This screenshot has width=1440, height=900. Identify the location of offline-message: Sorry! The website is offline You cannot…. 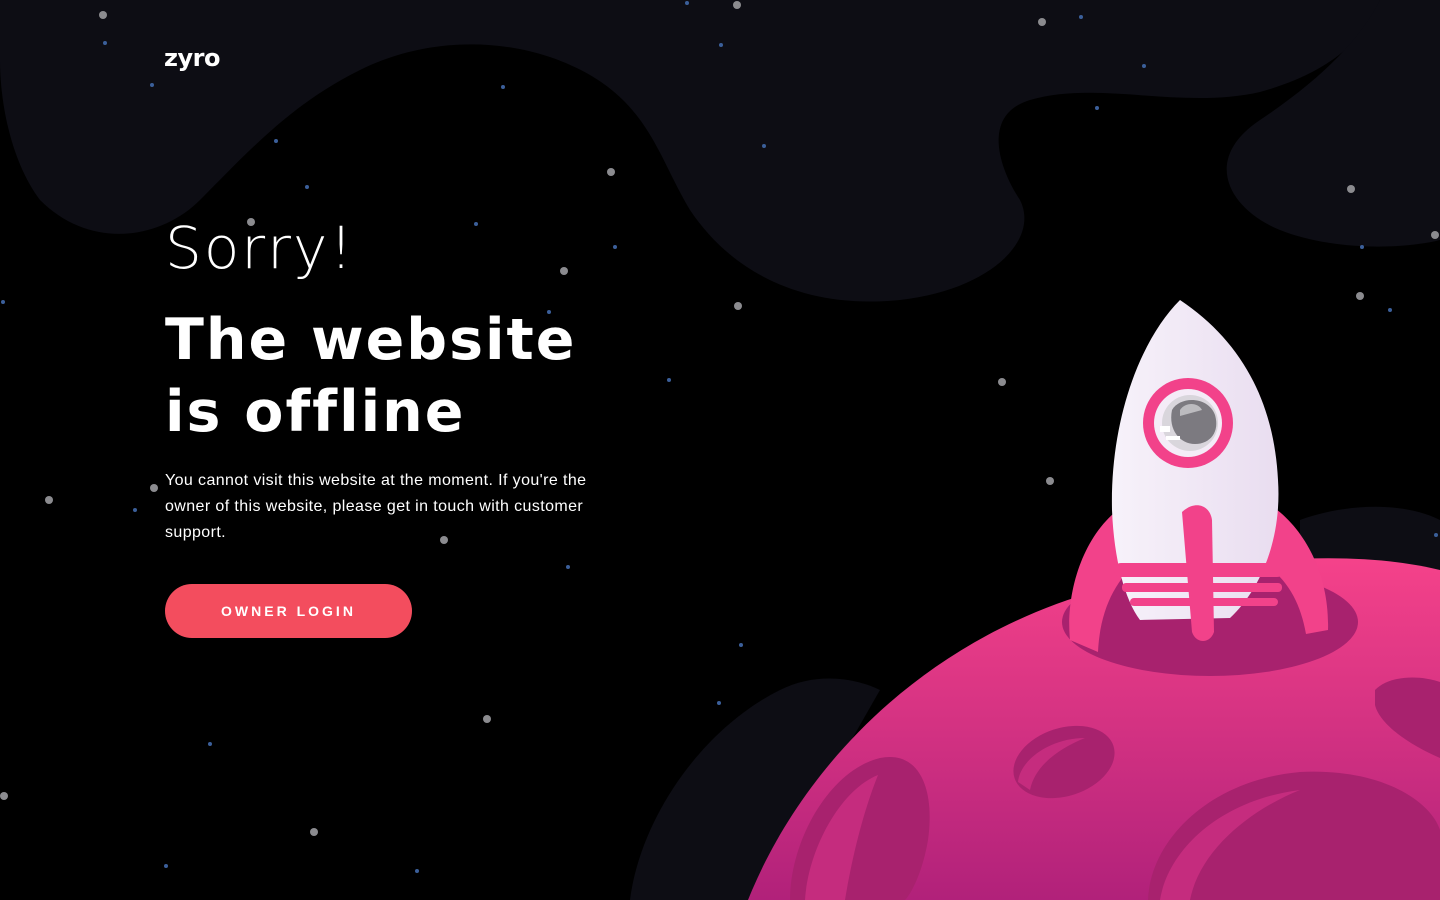
(400, 379).